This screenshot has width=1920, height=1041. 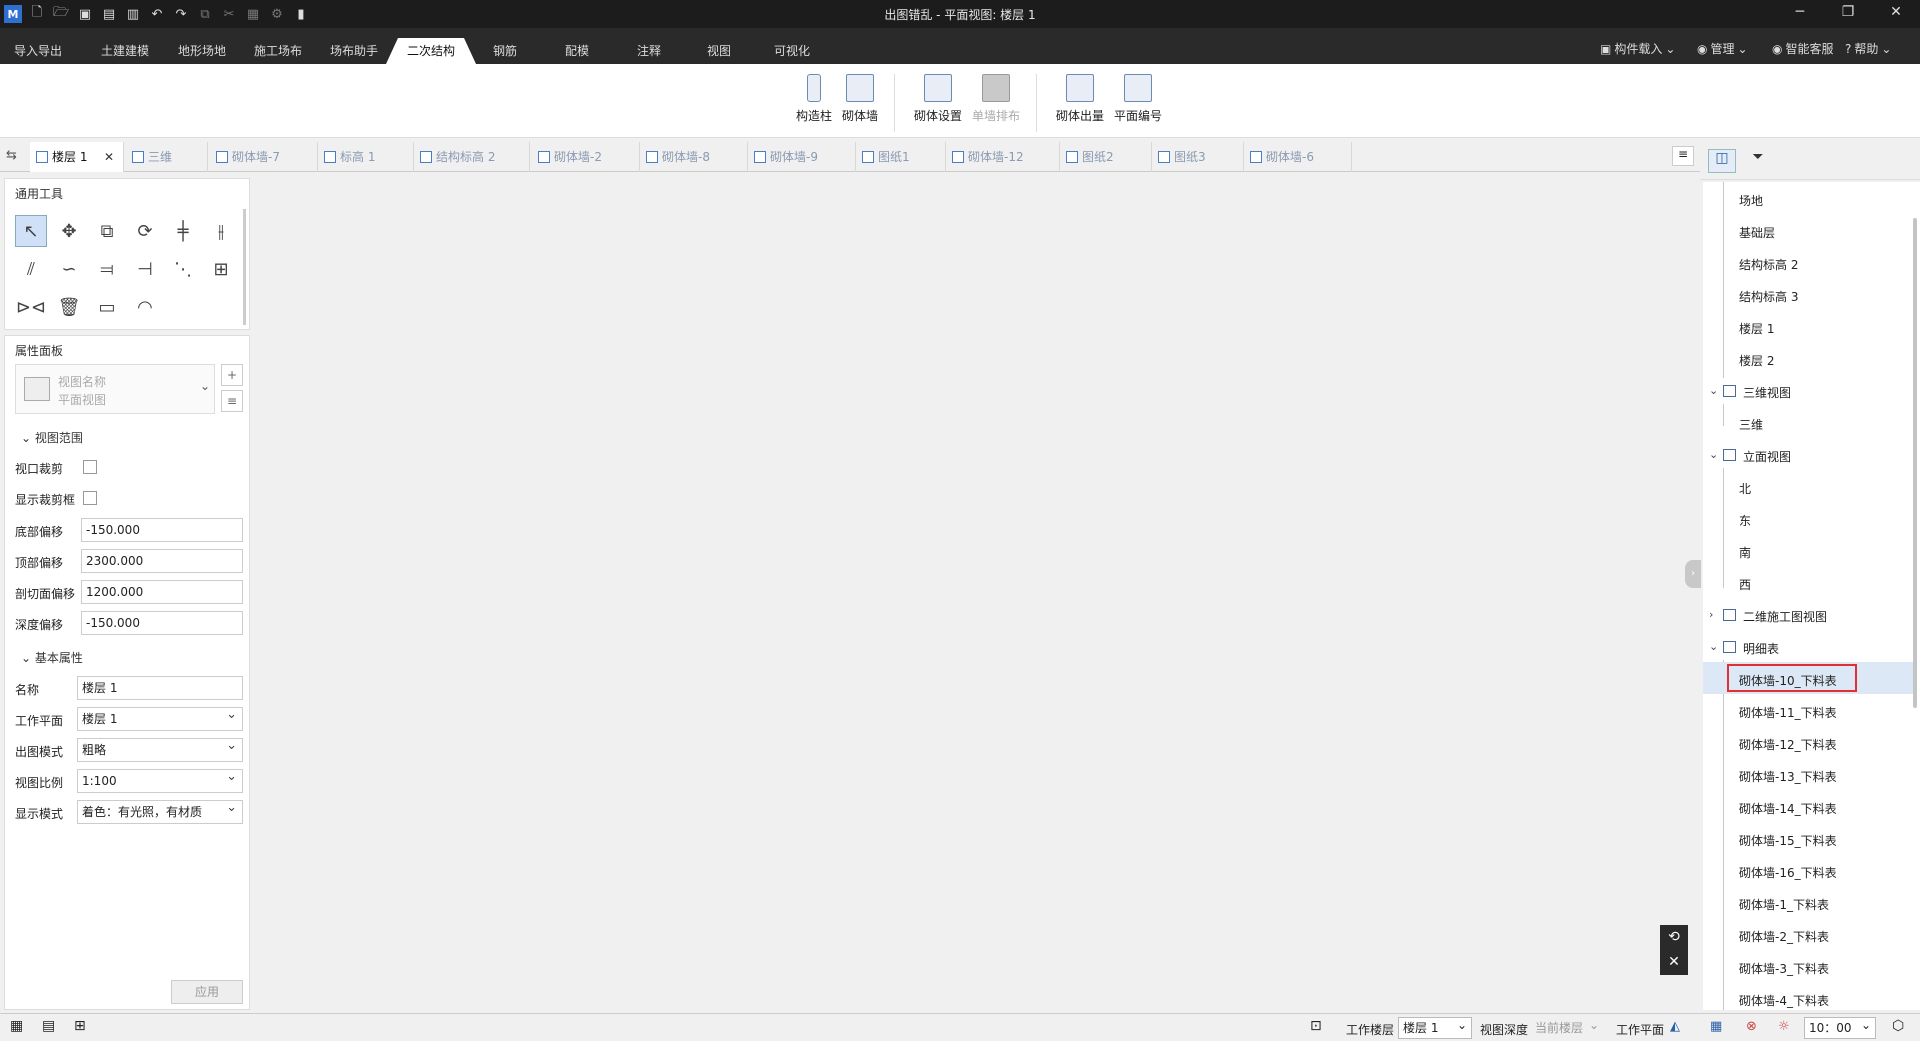 I want to click on tree-item: 基础层, so click(x=1757, y=232).